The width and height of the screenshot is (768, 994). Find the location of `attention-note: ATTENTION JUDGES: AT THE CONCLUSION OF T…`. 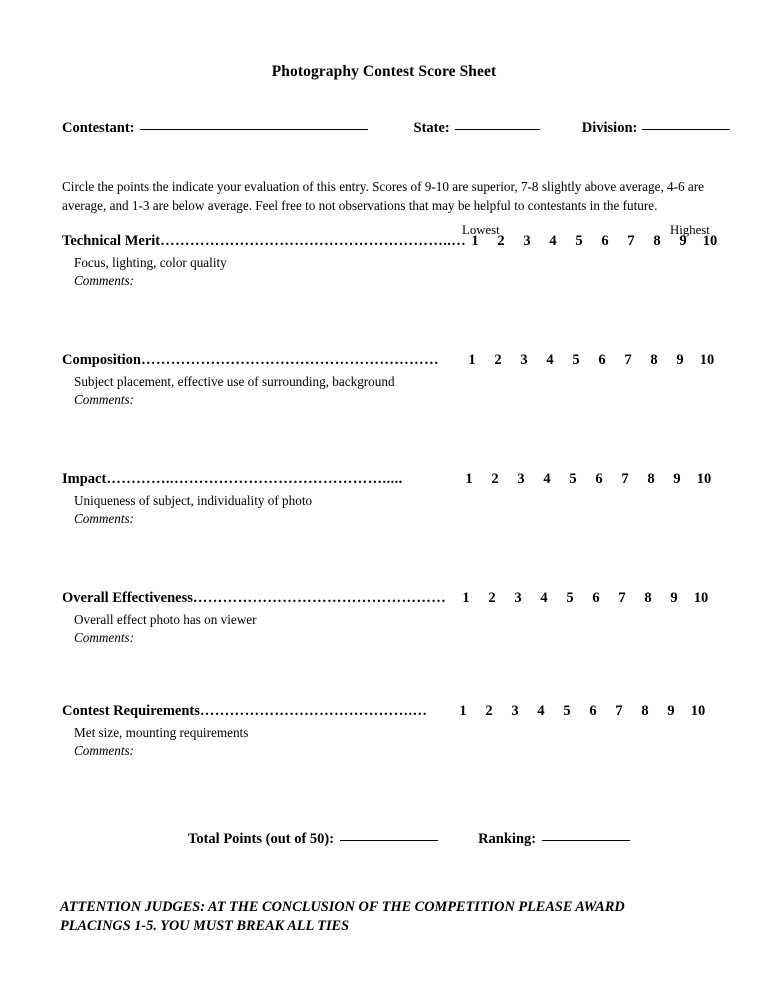

attention-note: ATTENTION JUDGES: AT THE CONCLUSION OF T… is located at coordinates (390, 917).